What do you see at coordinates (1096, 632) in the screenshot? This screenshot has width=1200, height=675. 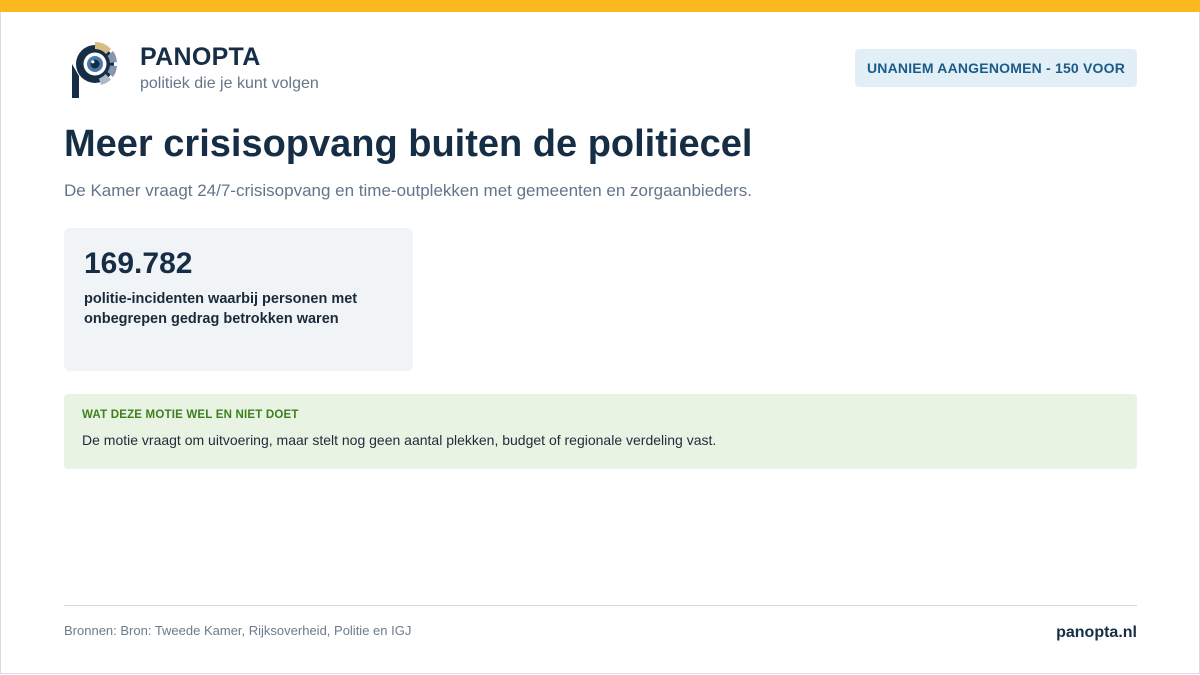 I see `footer-site-link: panopta.nl` at bounding box center [1096, 632].